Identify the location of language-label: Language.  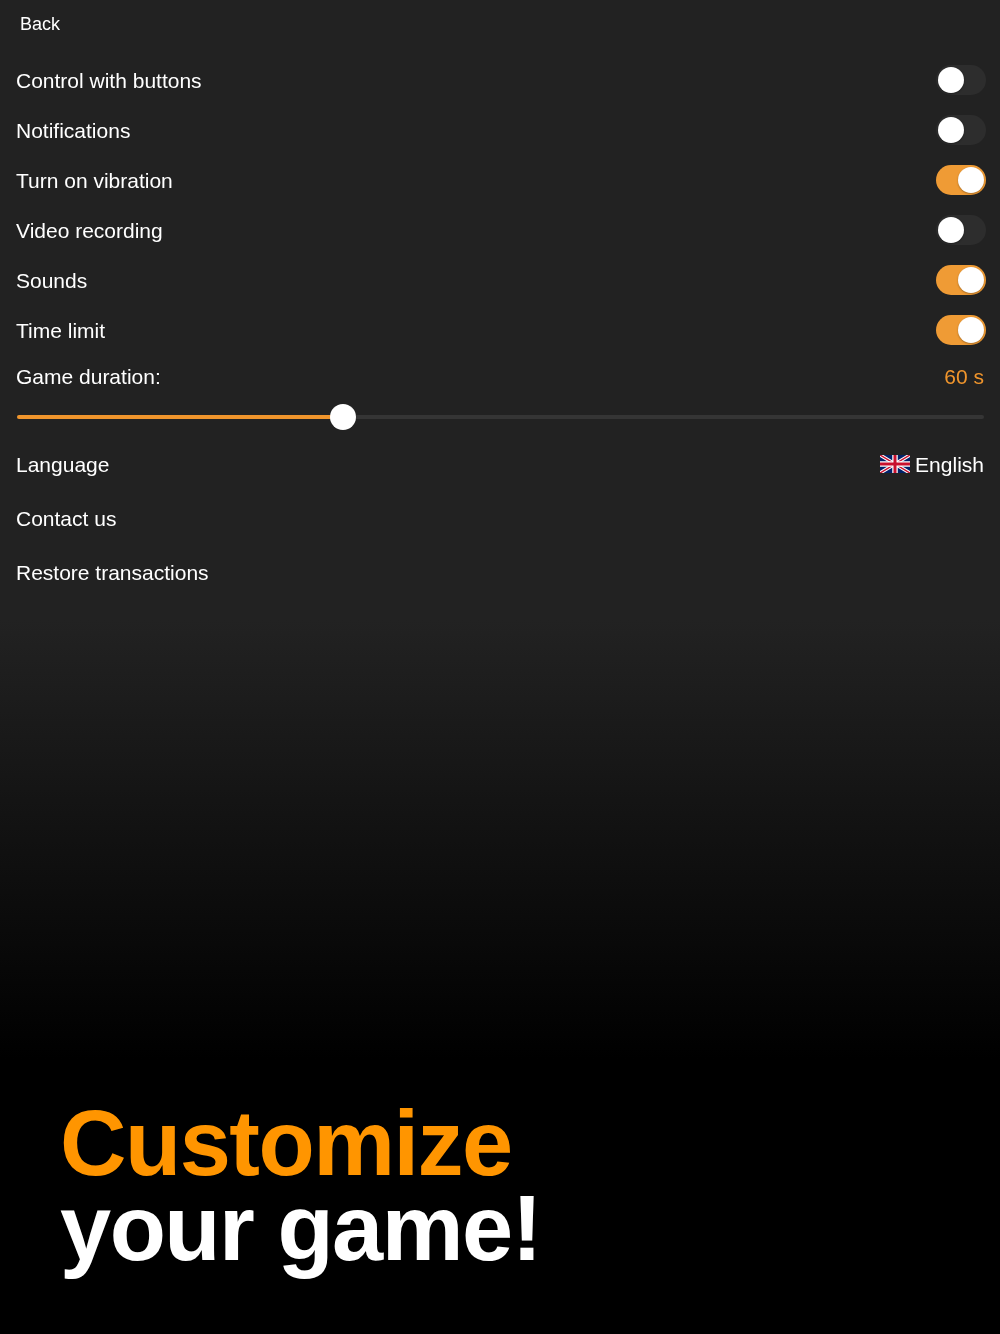
(63, 464).